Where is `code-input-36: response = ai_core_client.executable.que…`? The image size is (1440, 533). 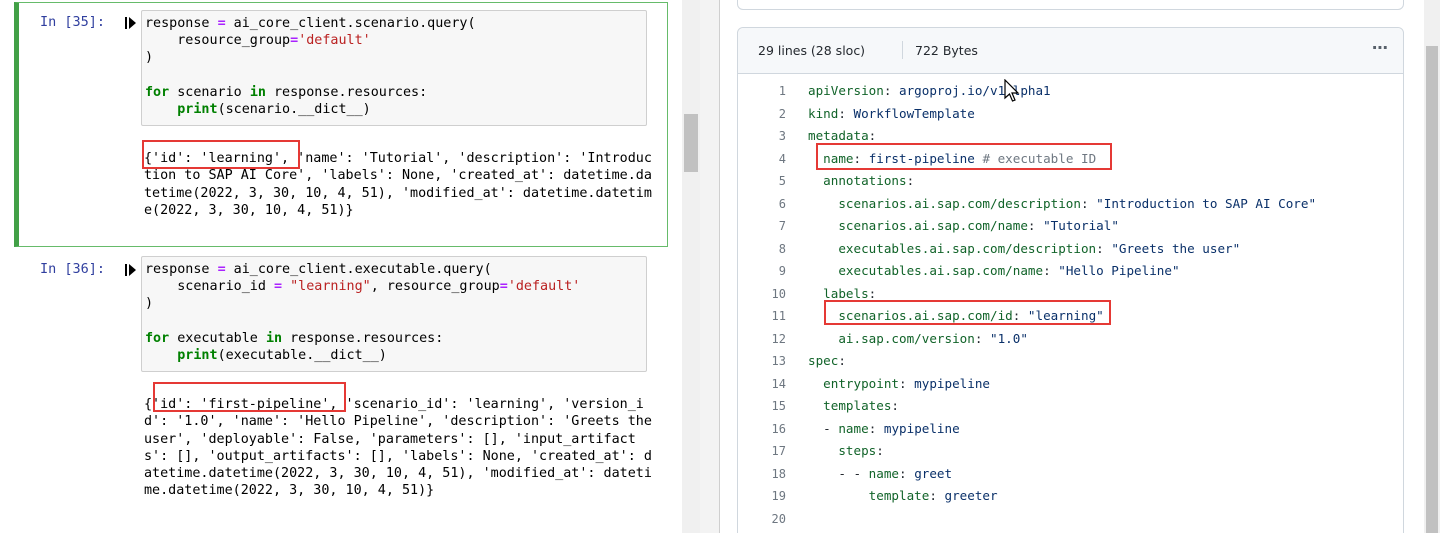
code-input-36: response = ai_core_client.executable.que… is located at coordinates (394, 314).